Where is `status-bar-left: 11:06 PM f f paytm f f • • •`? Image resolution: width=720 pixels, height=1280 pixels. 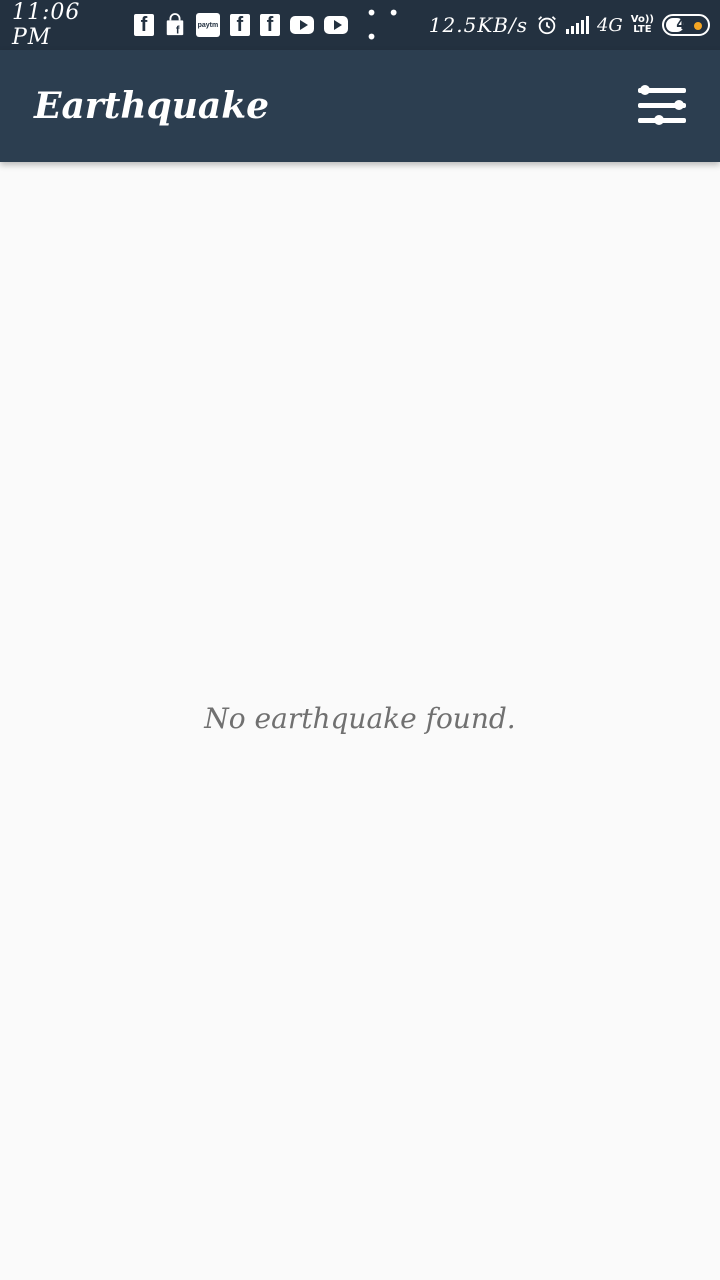
status-bar-left: 11:06 PM f f paytm f f • • • is located at coordinates (215, 25).